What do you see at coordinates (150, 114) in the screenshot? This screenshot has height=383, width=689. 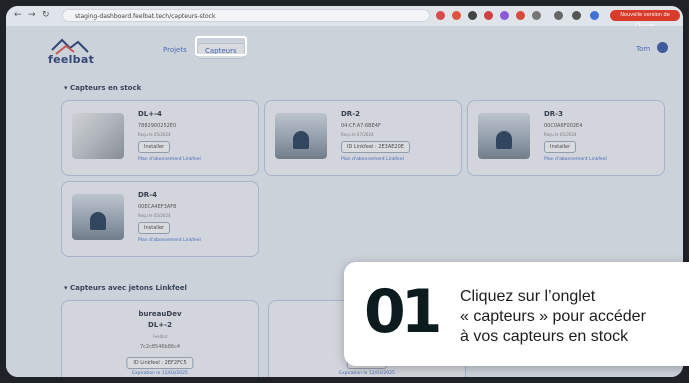 I see `sensor-name: DL+-4` at bounding box center [150, 114].